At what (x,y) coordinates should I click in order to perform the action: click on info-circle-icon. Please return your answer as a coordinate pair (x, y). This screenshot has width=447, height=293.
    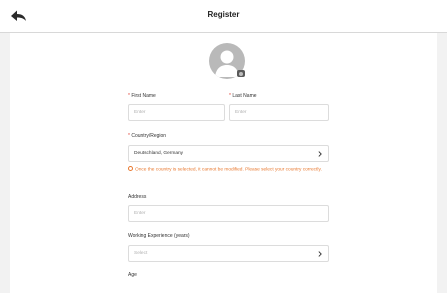
    Looking at the image, I should click on (130, 168).